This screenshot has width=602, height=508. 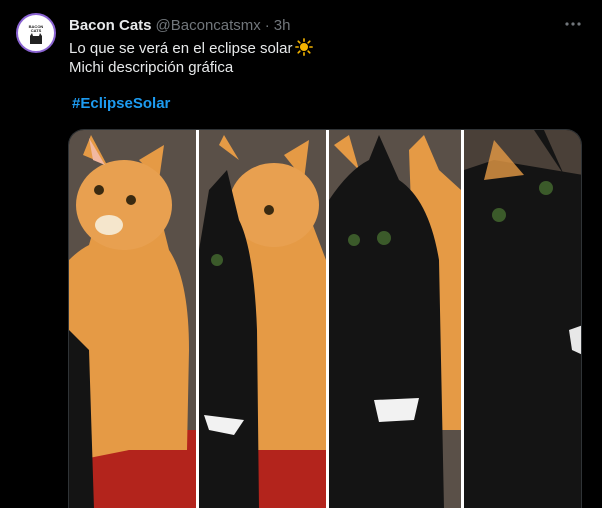 What do you see at coordinates (282, 25) in the screenshot?
I see `timestamp: 3h` at bounding box center [282, 25].